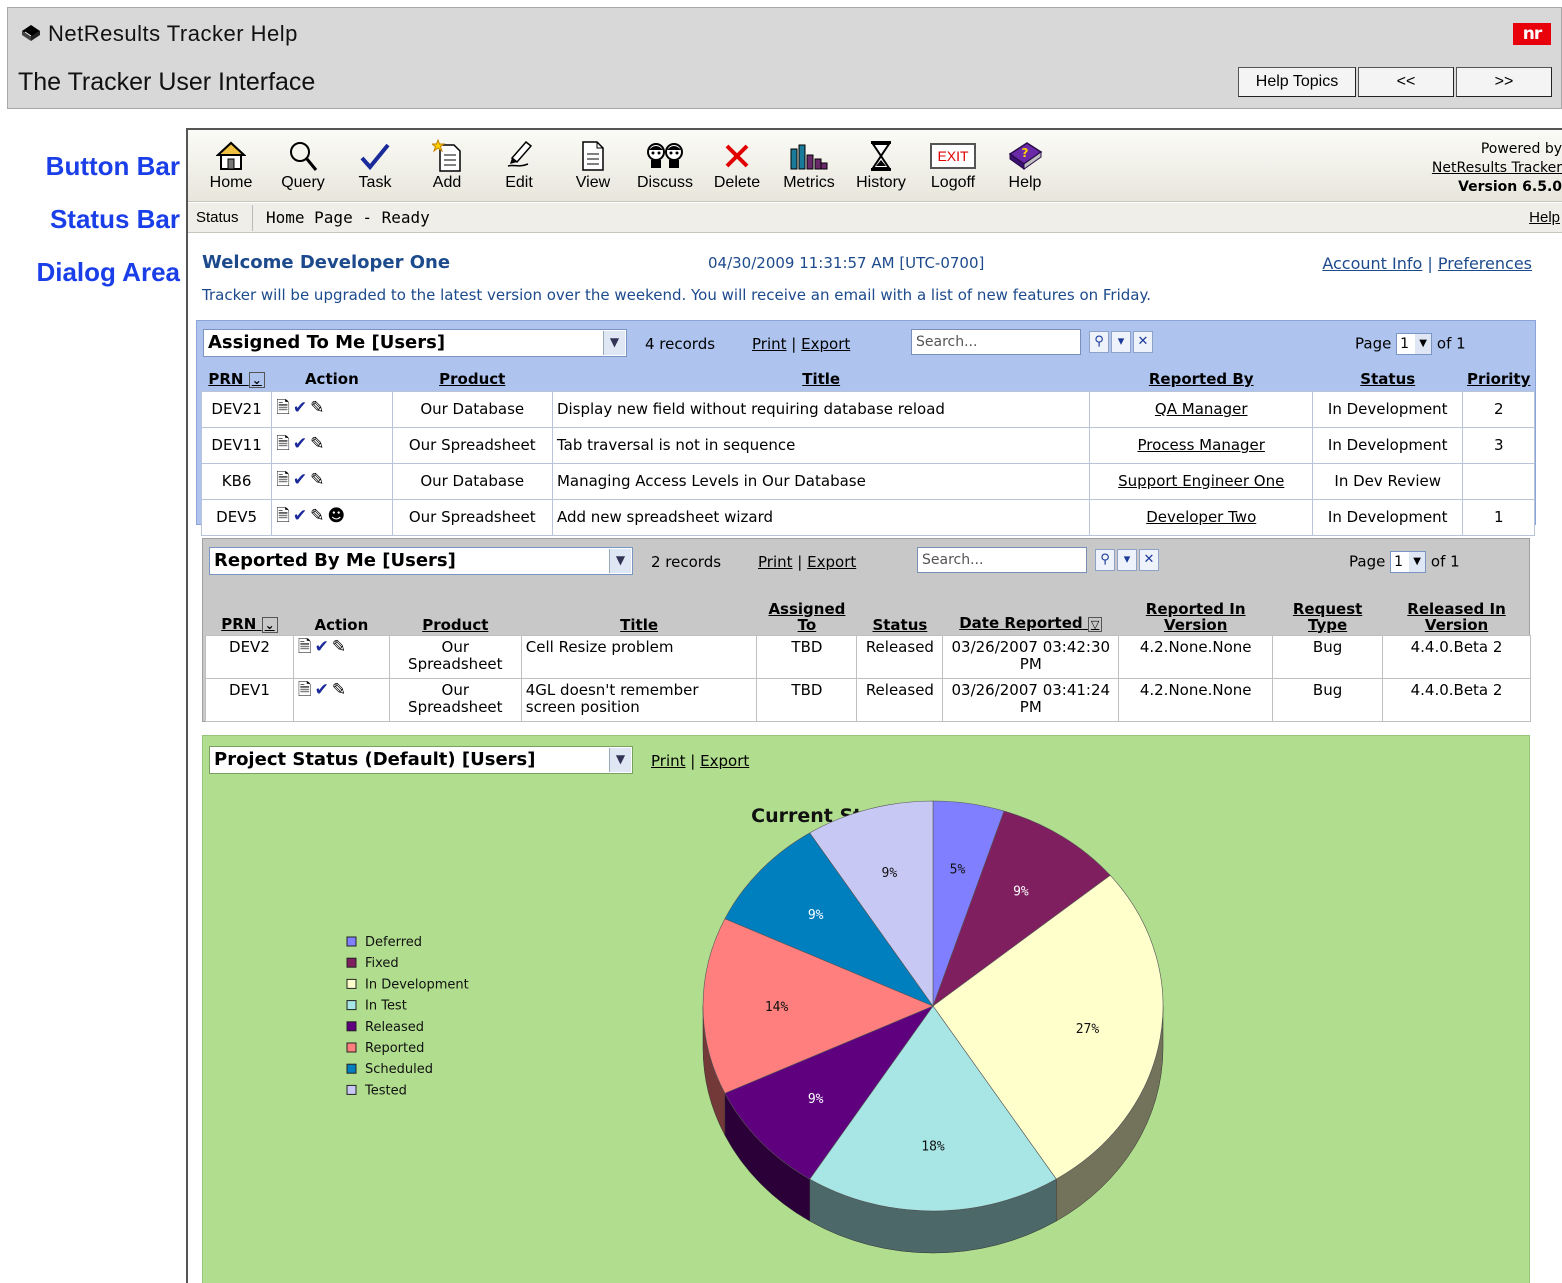 The image size is (1562, 1283). What do you see at coordinates (1201, 481) in the screenshot?
I see `reported-by-link: Support Engineer One` at bounding box center [1201, 481].